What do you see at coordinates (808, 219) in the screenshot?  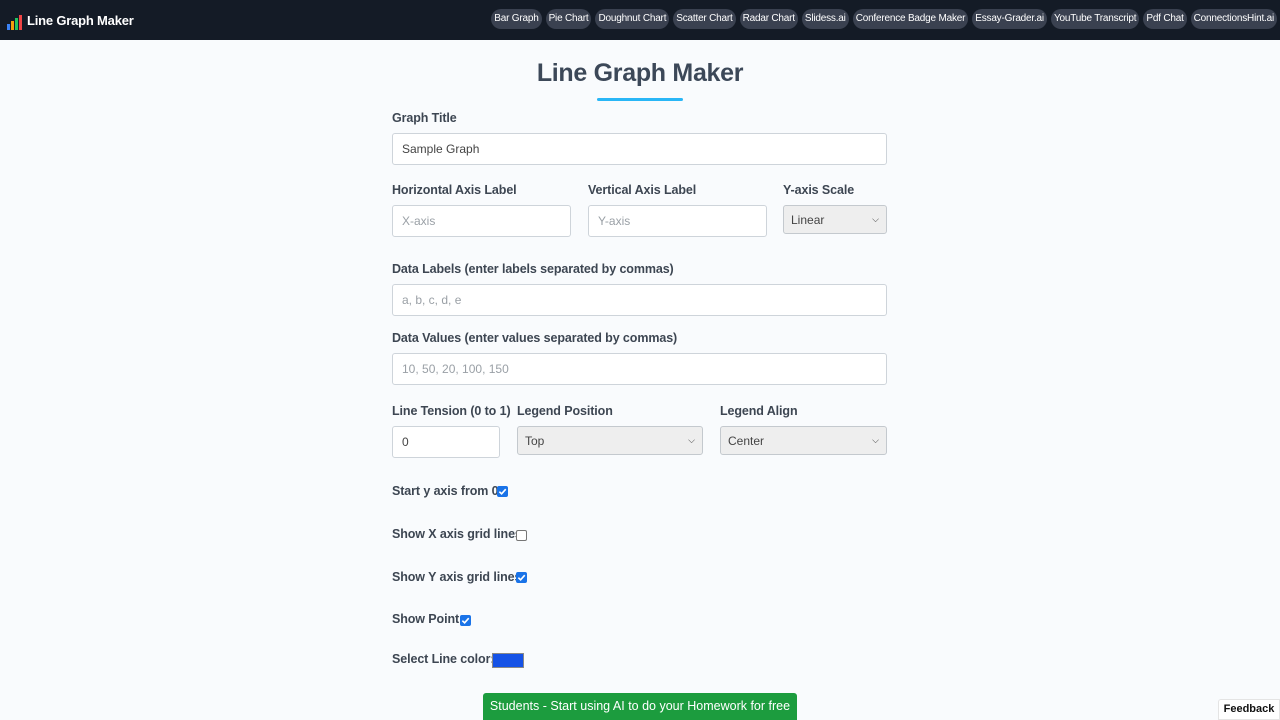 I see `y-axis-scale-value: Linear` at bounding box center [808, 219].